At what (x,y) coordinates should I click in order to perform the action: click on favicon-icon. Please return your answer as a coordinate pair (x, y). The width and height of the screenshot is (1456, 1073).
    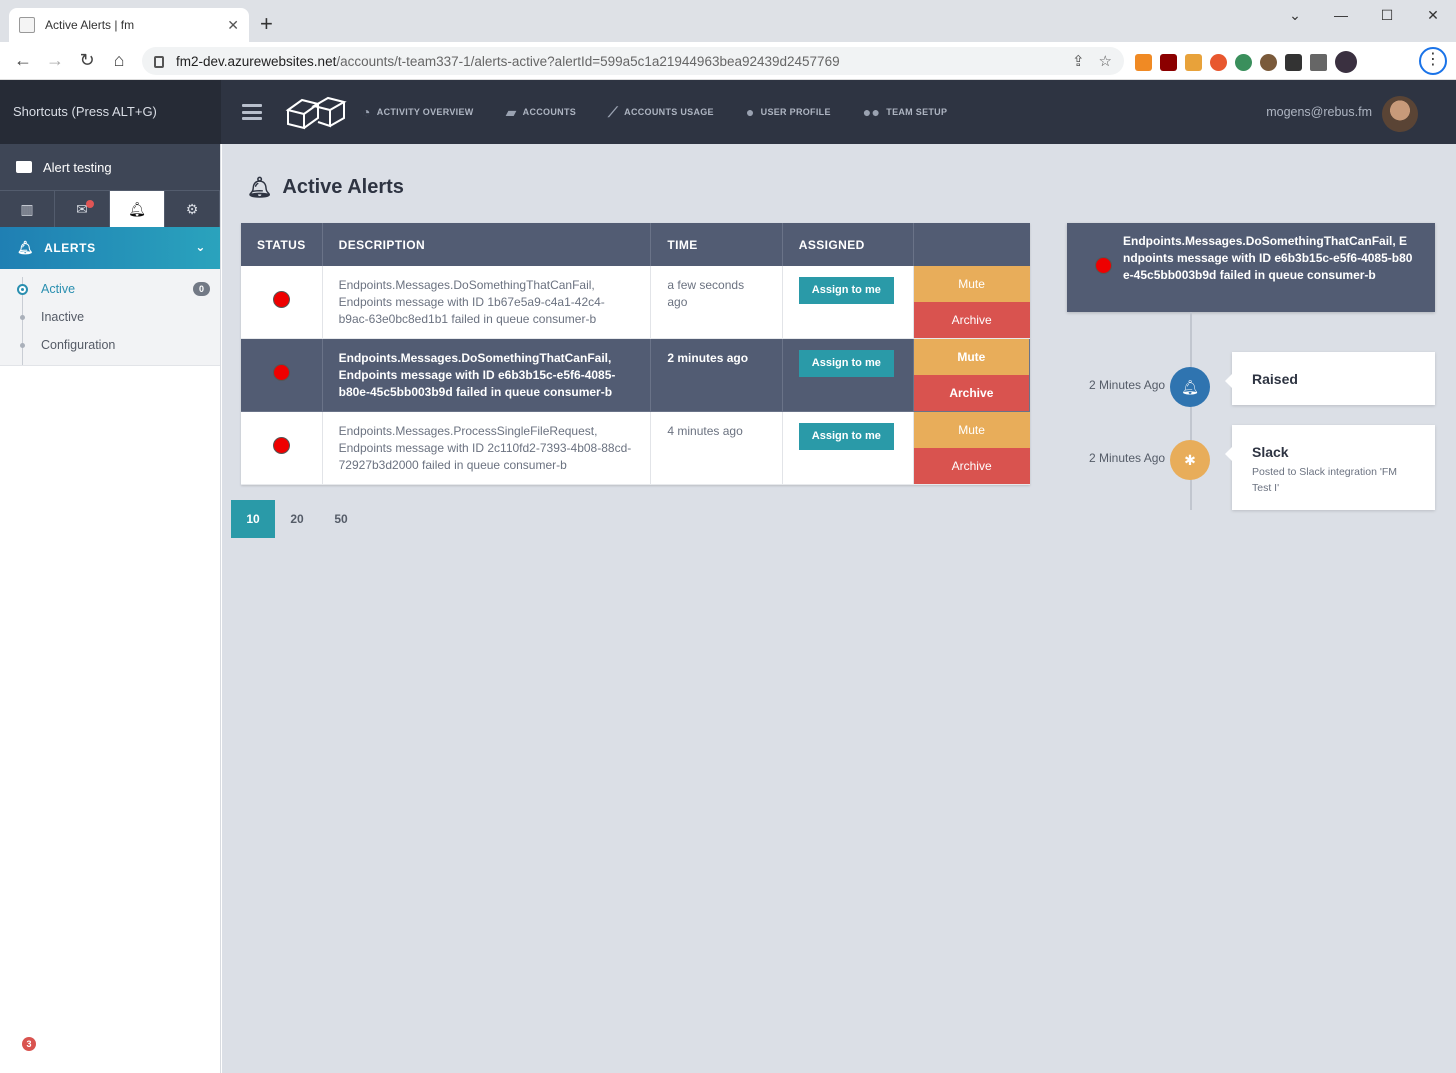
    Looking at the image, I should click on (27, 25).